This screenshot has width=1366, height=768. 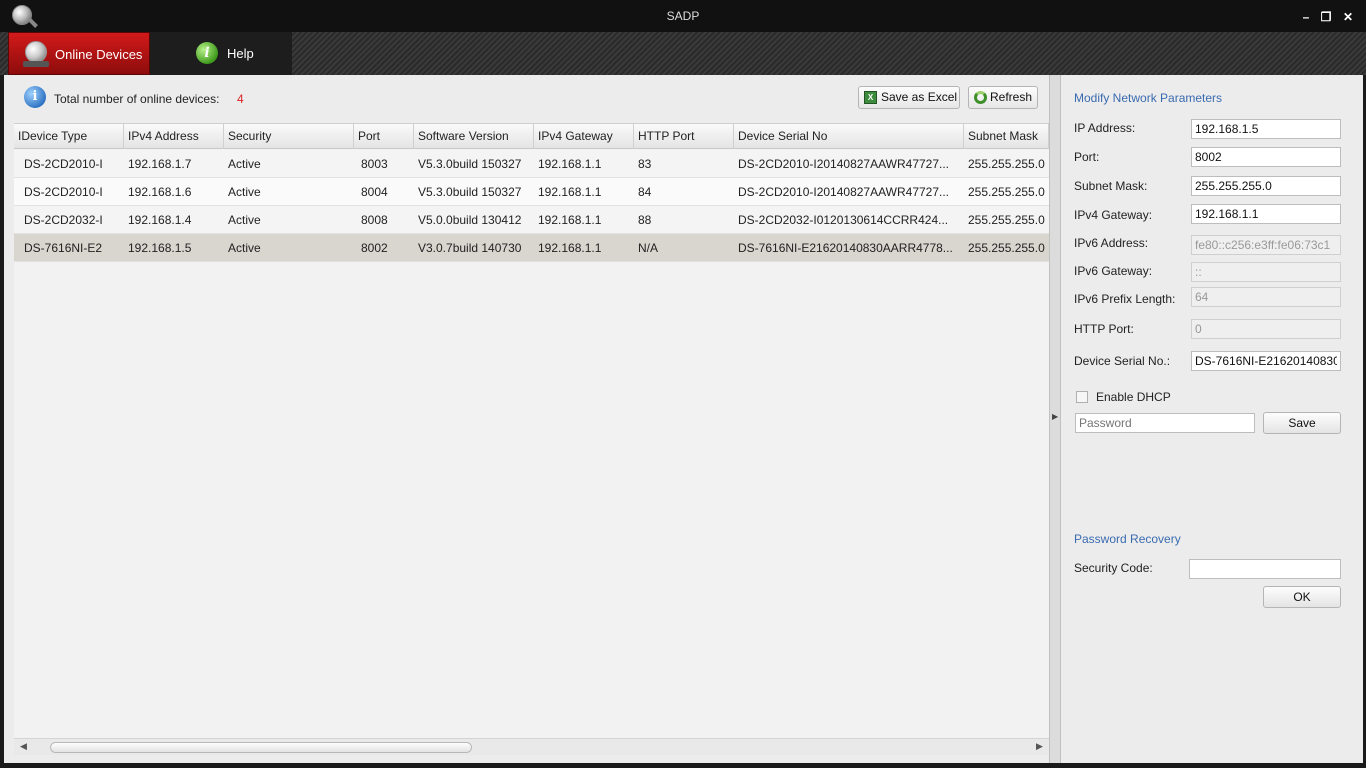 What do you see at coordinates (870, 97) in the screenshot?
I see `excel-icon: X` at bounding box center [870, 97].